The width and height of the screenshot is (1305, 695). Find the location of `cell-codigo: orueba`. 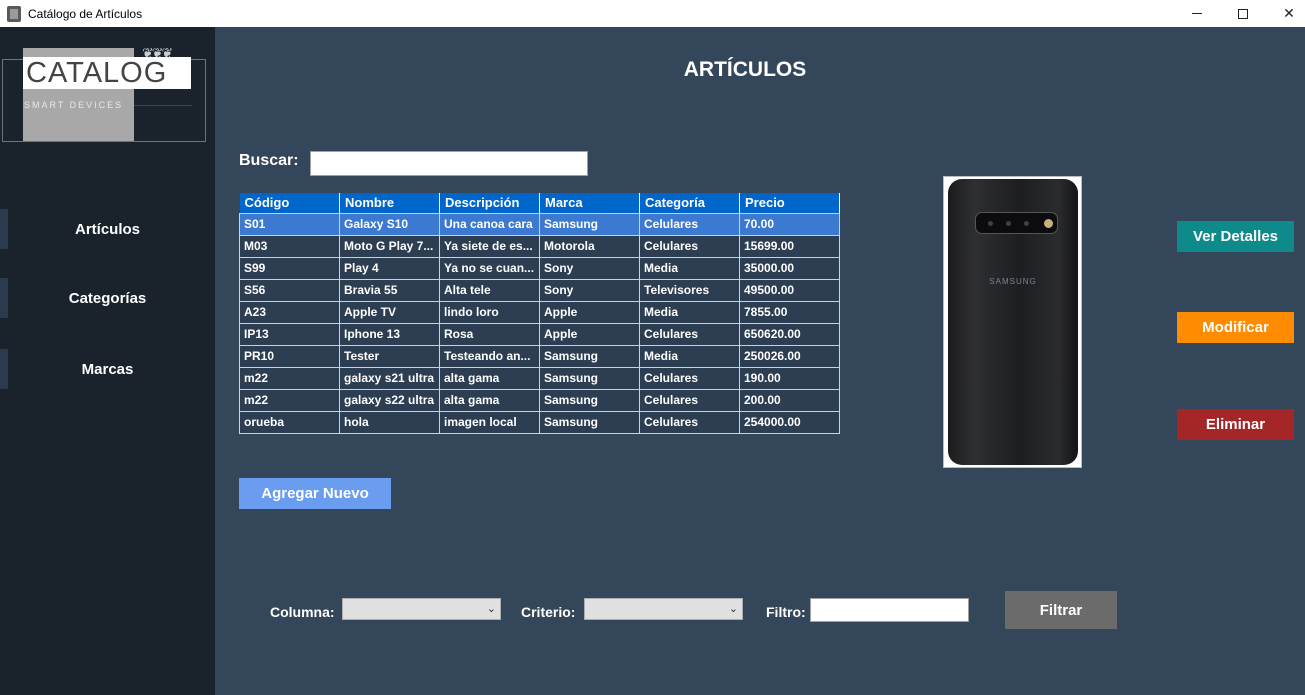

cell-codigo: orueba is located at coordinates (289, 422).